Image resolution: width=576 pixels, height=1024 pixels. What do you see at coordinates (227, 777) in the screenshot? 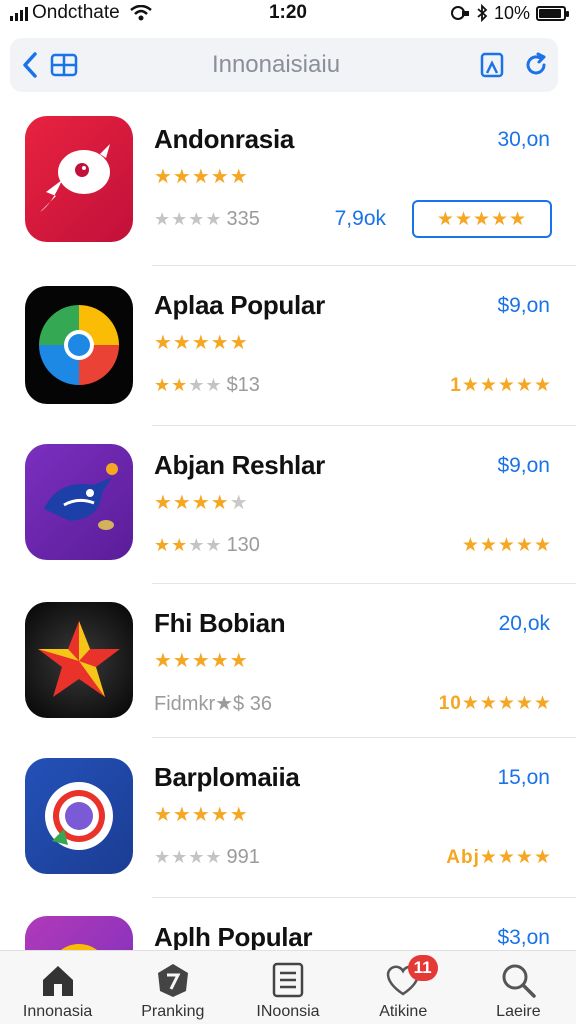
I see `app-name: Barplomaiia` at bounding box center [227, 777].